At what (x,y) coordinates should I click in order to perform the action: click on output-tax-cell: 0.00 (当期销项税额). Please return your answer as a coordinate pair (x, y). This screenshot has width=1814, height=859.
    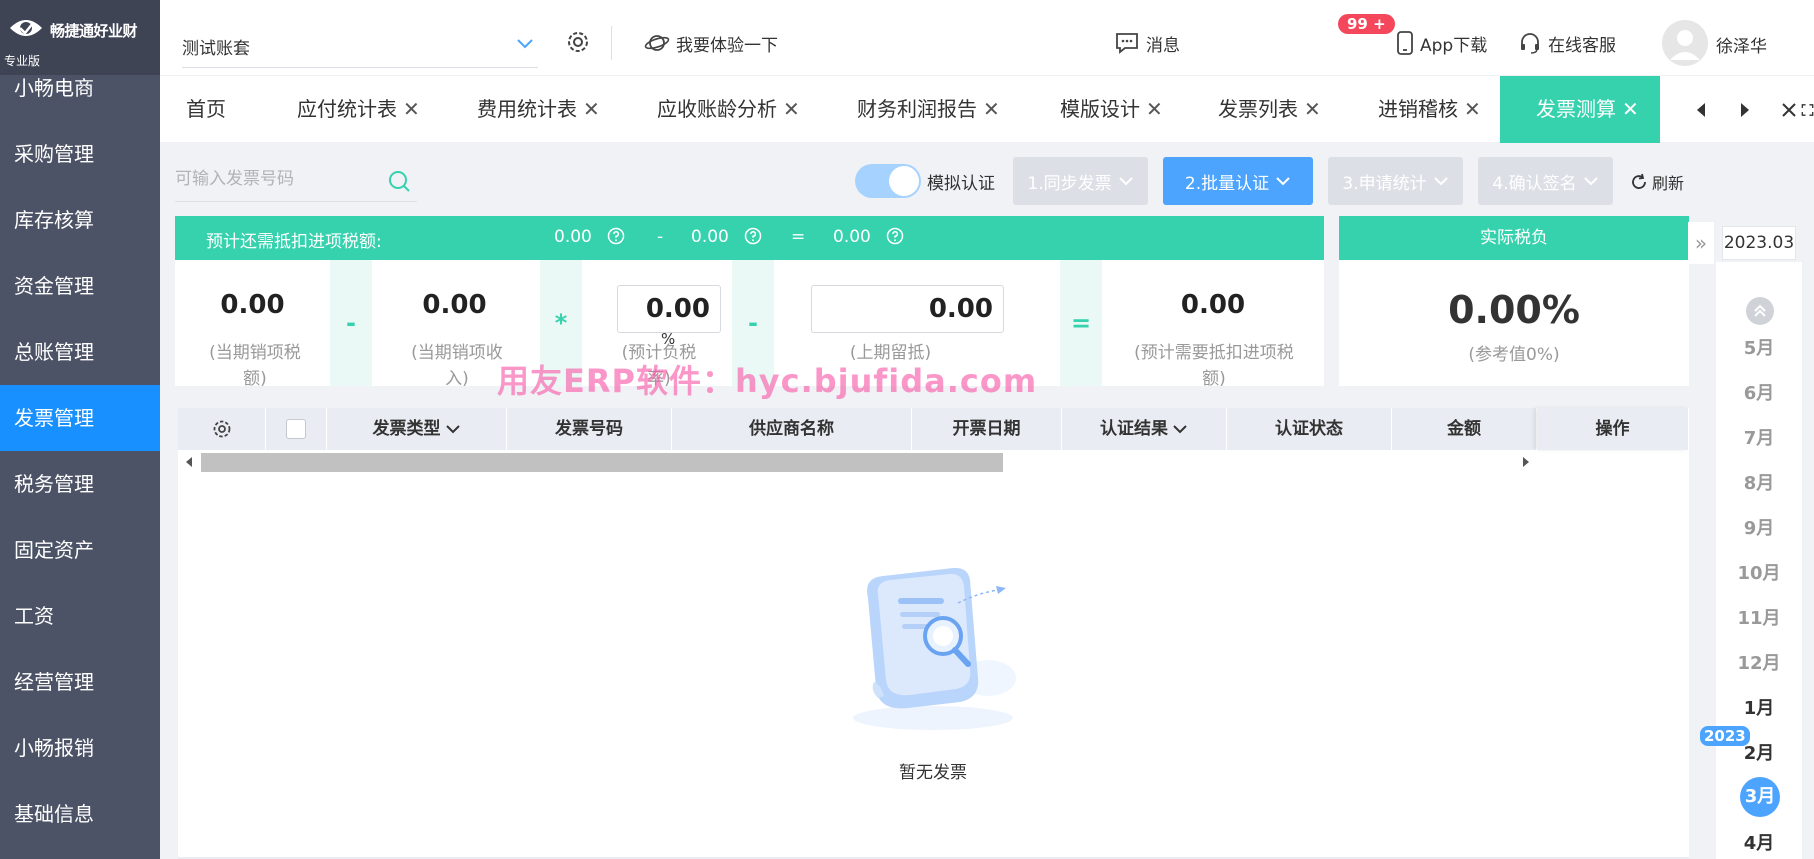
    Looking at the image, I should click on (252, 324).